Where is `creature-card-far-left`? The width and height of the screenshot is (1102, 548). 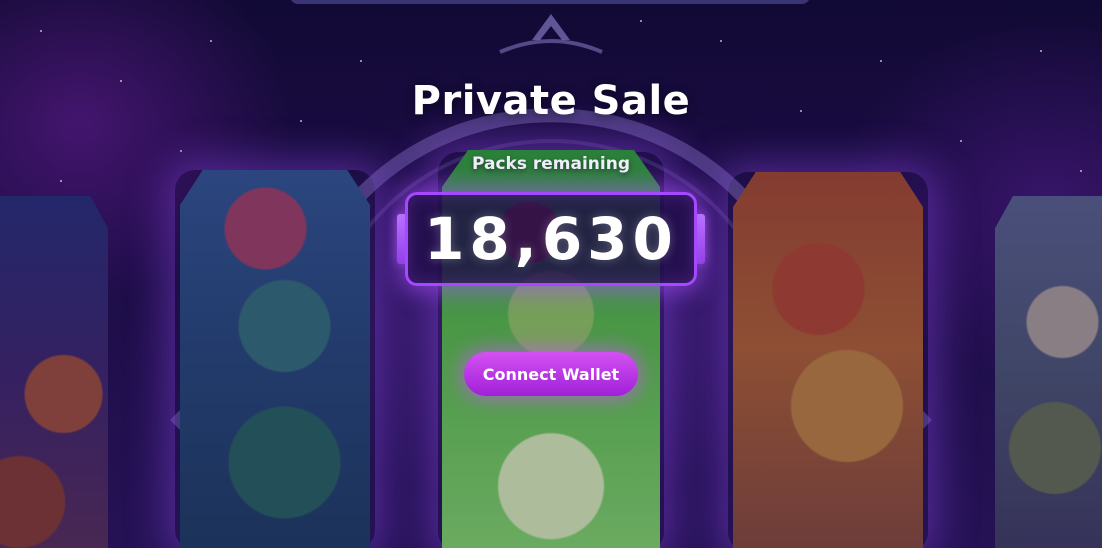
creature-card-far-left is located at coordinates (54, 372).